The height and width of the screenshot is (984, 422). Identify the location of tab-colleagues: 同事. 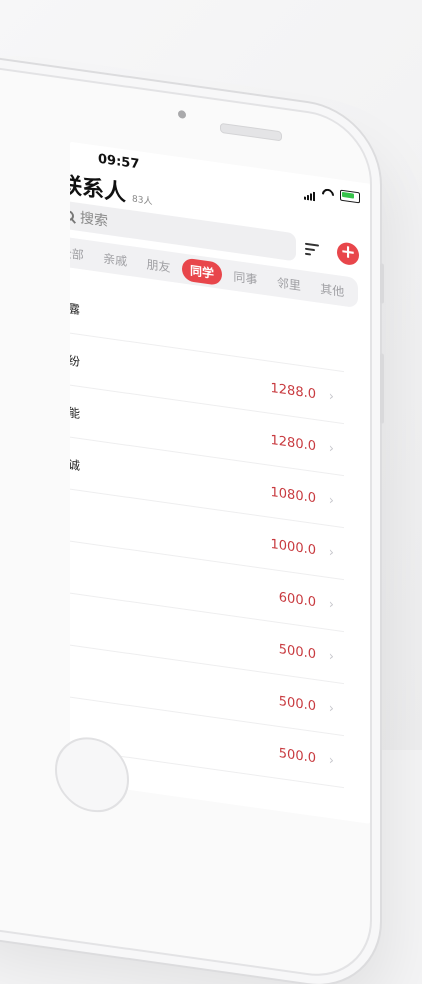
(245, 277).